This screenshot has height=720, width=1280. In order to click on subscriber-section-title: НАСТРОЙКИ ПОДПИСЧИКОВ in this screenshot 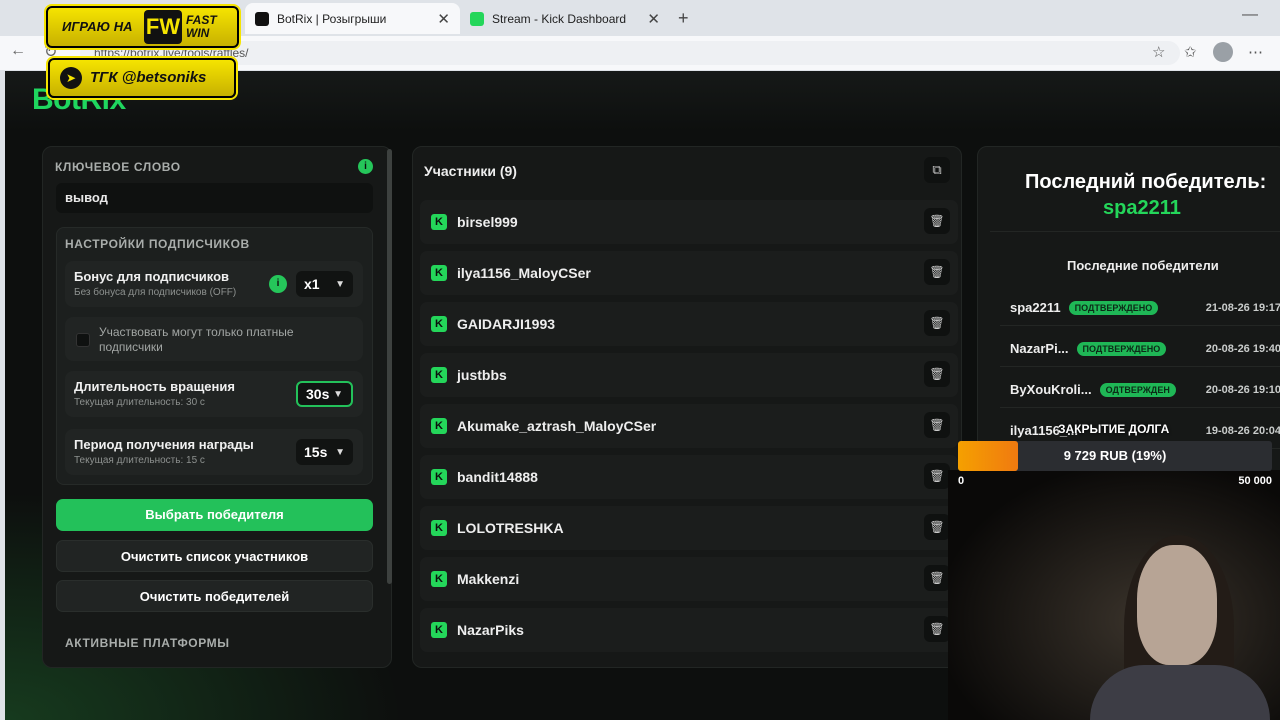, I will do `click(157, 244)`.